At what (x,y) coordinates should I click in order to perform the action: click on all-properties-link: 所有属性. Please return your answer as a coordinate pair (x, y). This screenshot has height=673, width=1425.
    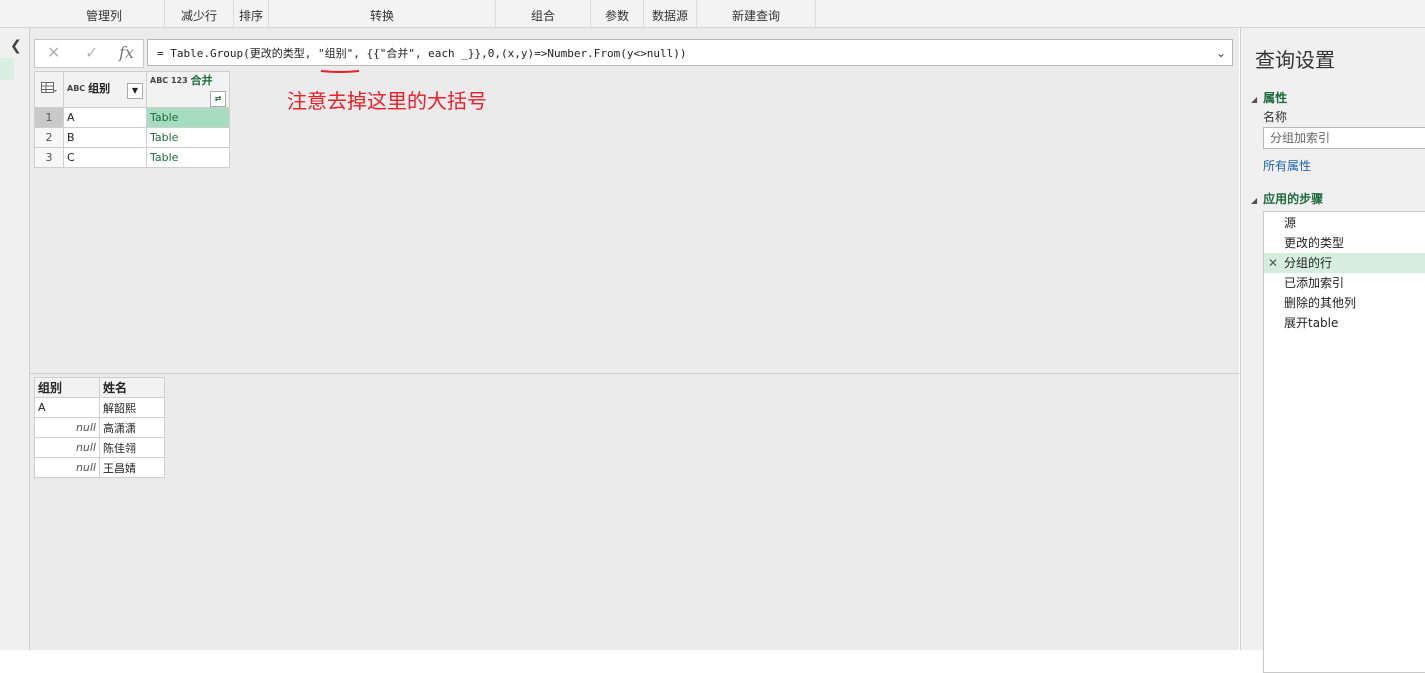
    Looking at the image, I should click on (1287, 165).